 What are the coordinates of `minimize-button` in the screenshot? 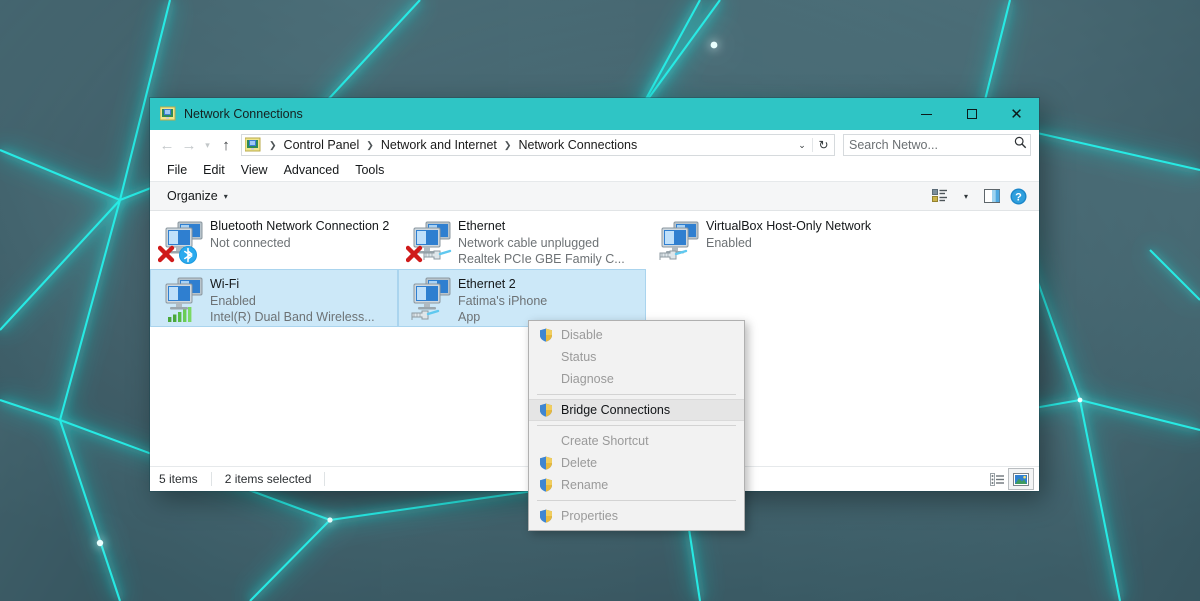 It's located at (926, 114).